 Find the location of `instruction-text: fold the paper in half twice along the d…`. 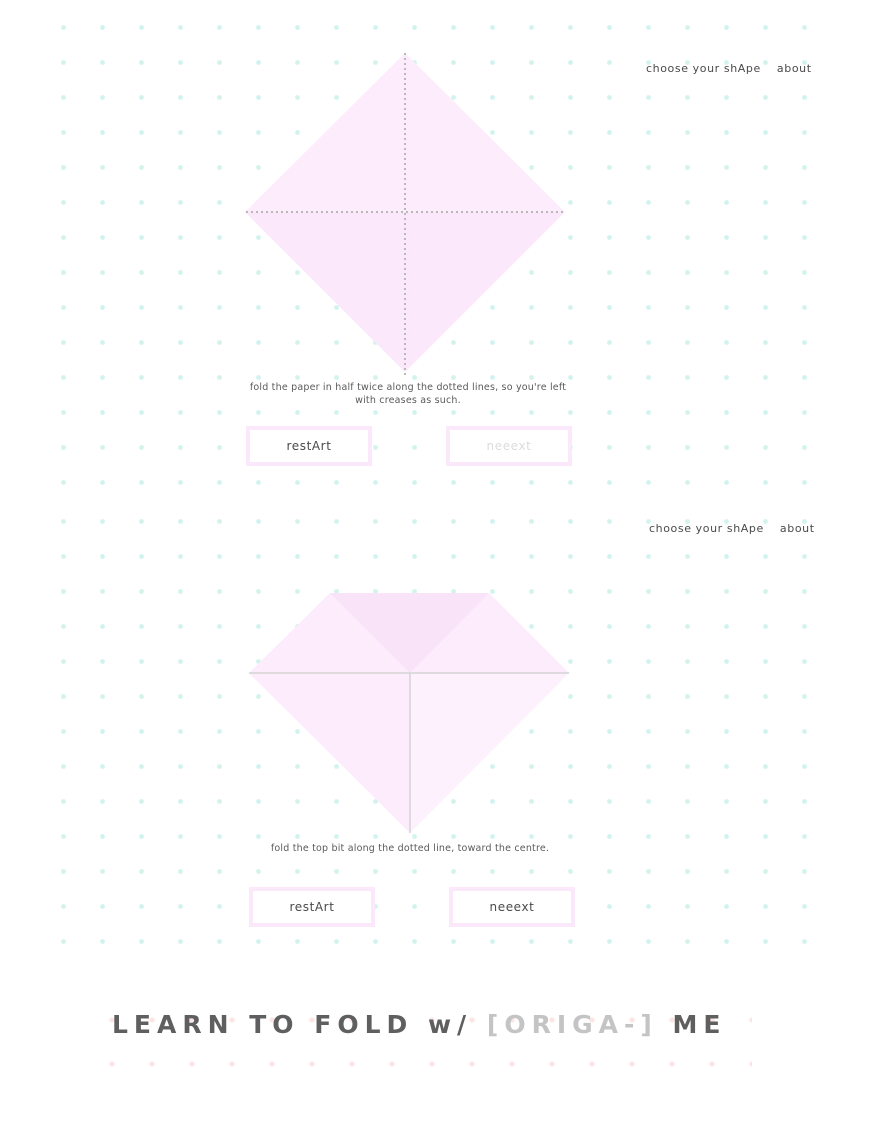

instruction-text: fold the paper in half twice along the d… is located at coordinates (408, 394).